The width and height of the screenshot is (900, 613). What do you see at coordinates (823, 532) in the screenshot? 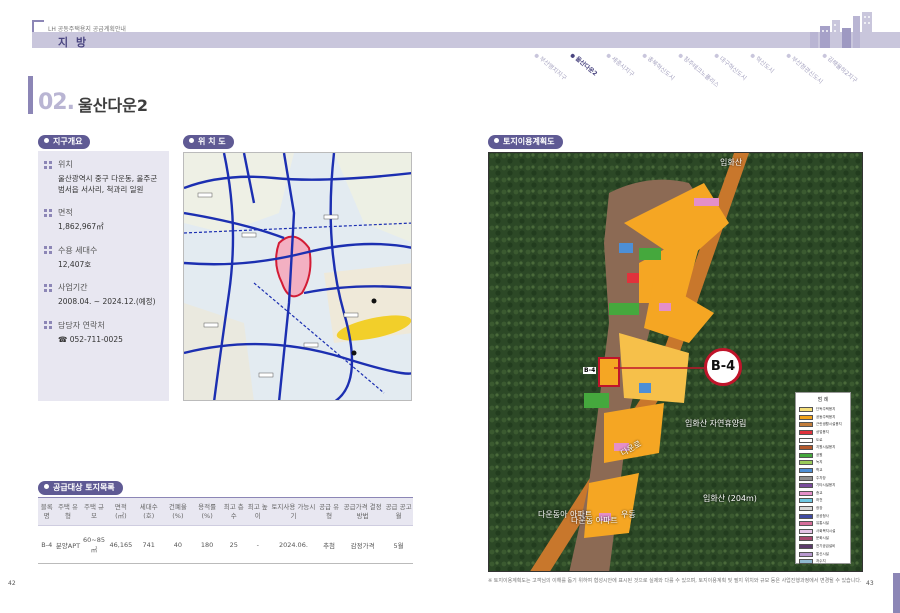
I see `legend-item: 사회복지시설` at bounding box center [823, 532].